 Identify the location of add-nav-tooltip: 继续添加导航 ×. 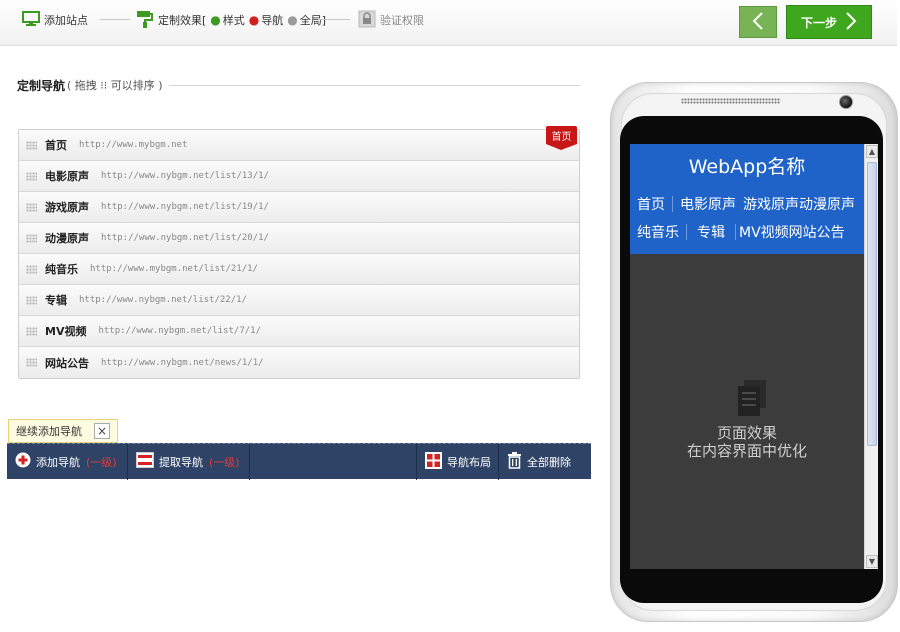
(63, 433).